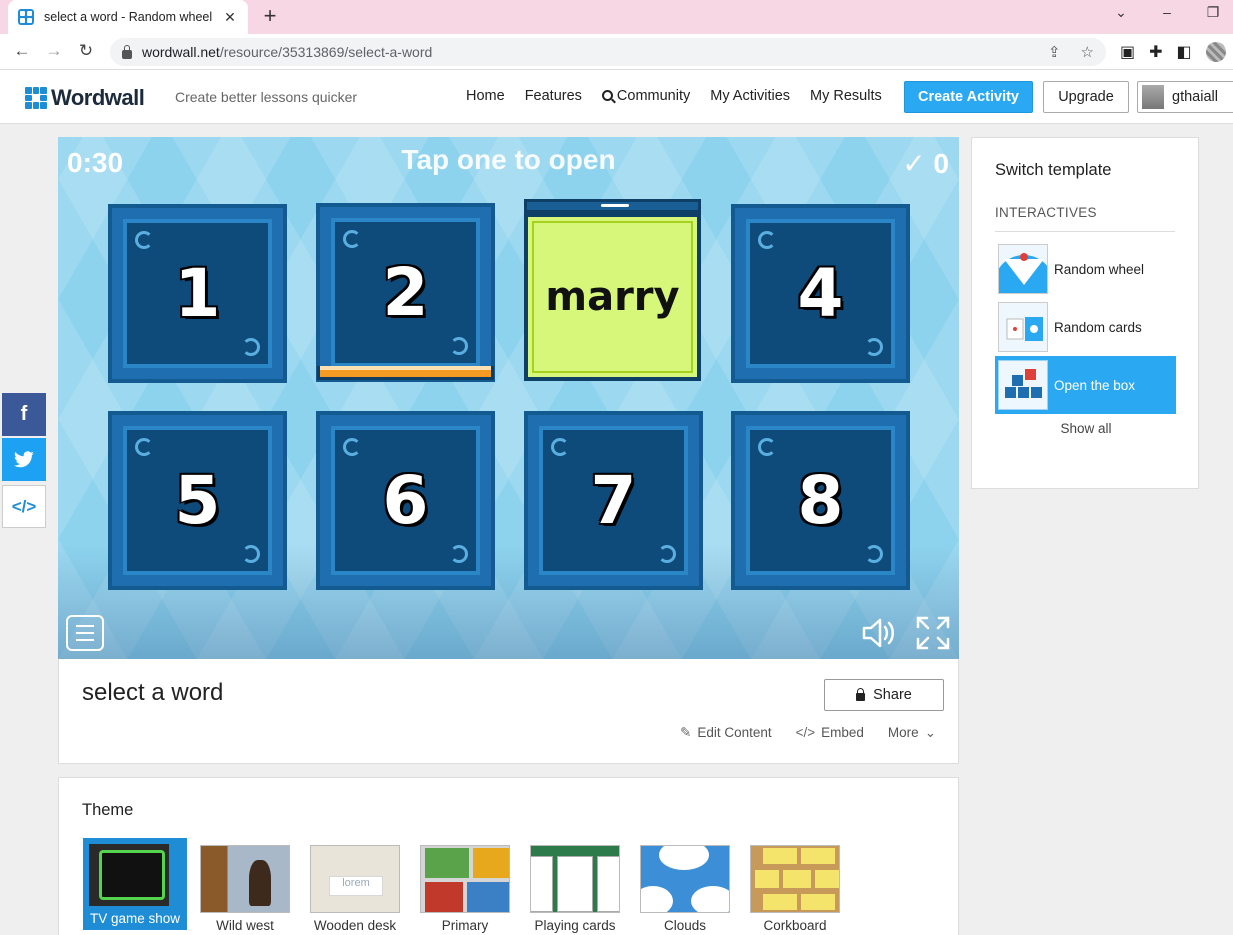  Describe the element at coordinates (892, 695) in the screenshot. I see `share-label: Share` at that location.